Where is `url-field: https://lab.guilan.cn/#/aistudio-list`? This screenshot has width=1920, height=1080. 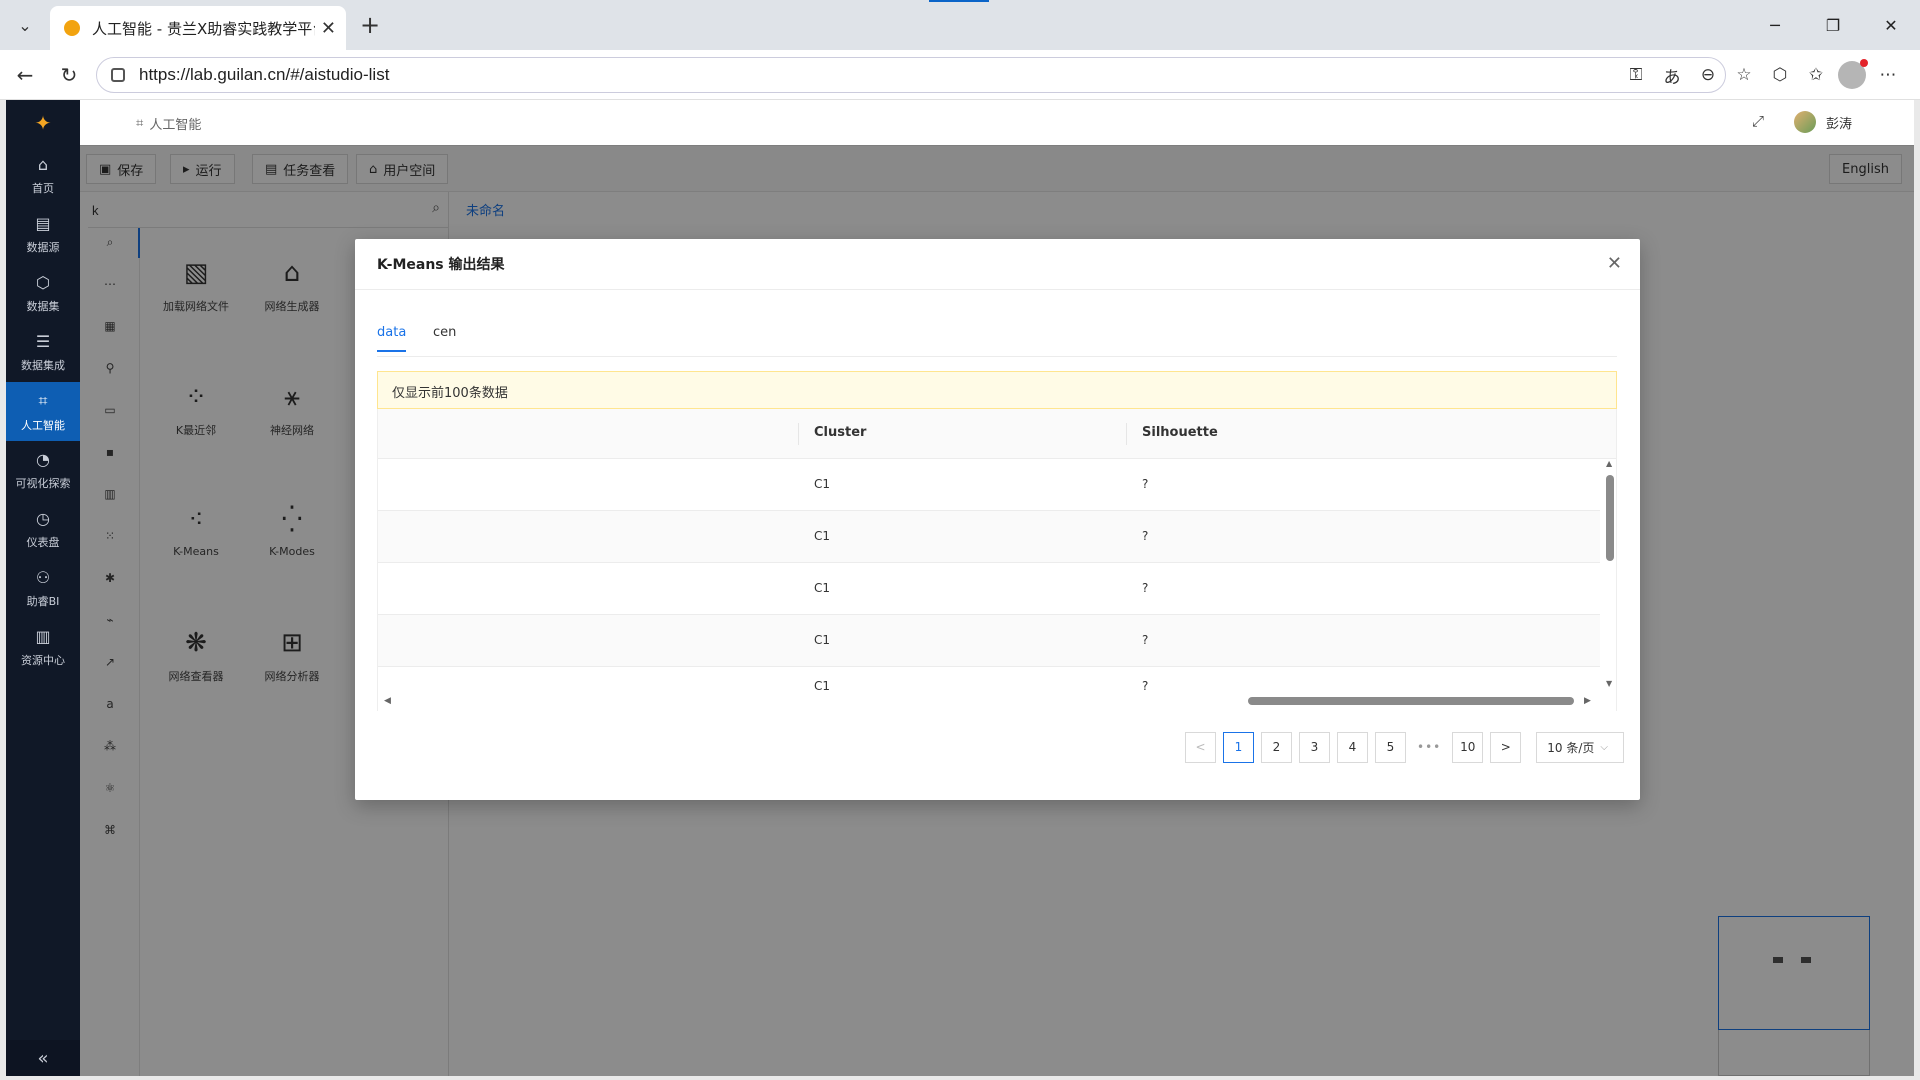
url-field: https://lab.guilan.cn/#/aistudio-list is located at coordinates (911, 75).